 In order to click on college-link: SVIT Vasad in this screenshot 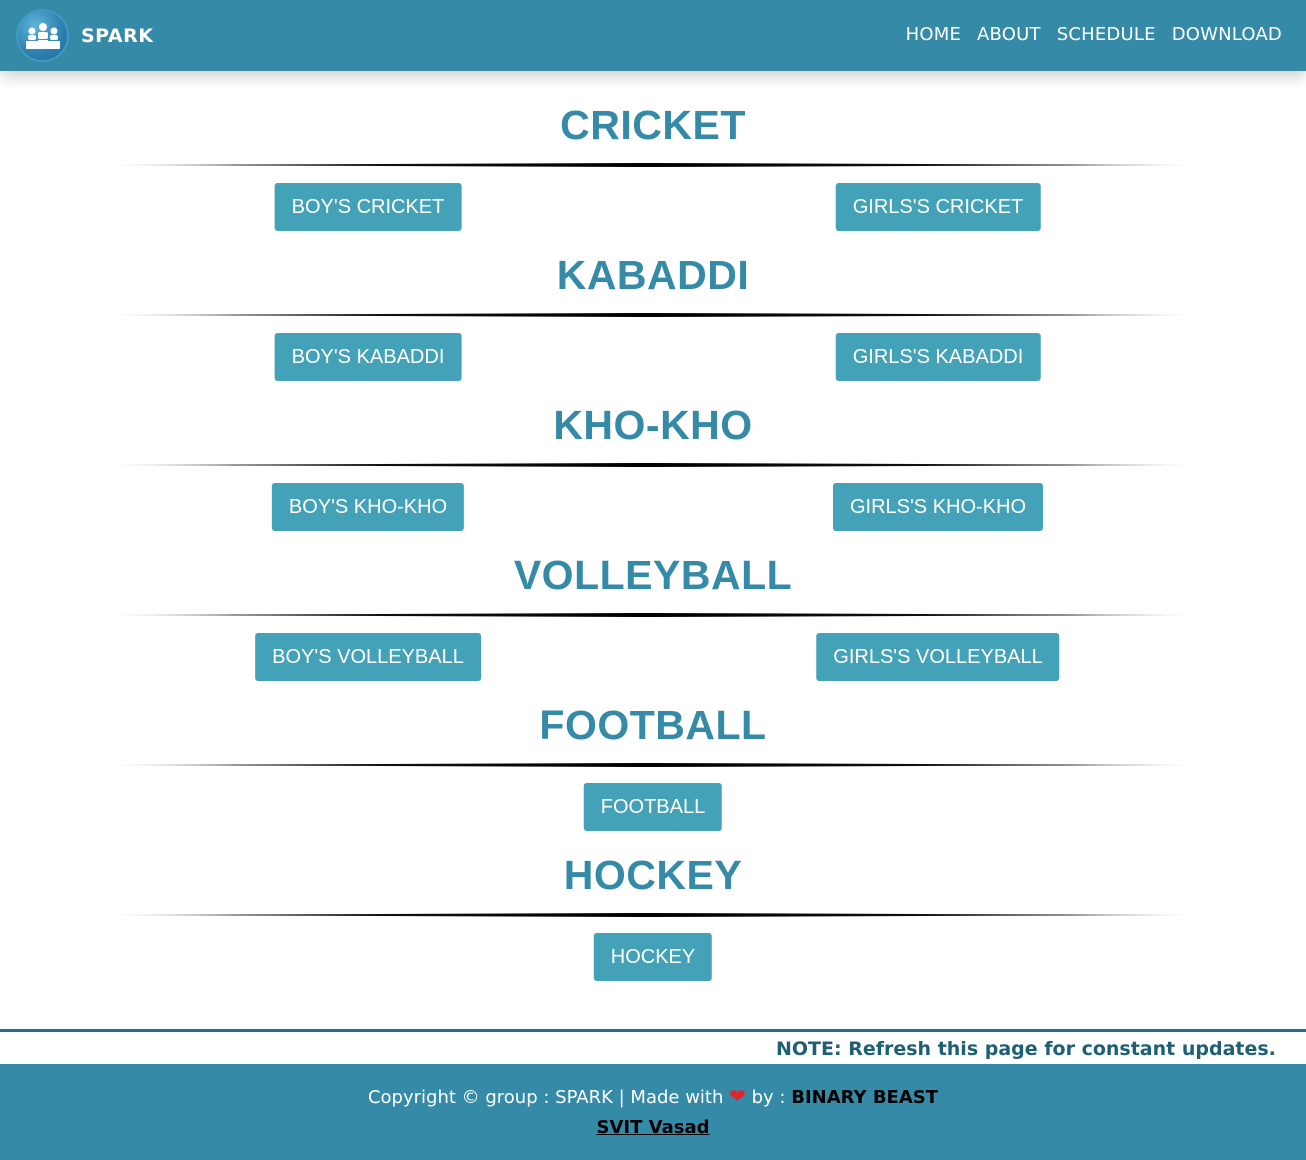, I will do `click(653, 1127)`.